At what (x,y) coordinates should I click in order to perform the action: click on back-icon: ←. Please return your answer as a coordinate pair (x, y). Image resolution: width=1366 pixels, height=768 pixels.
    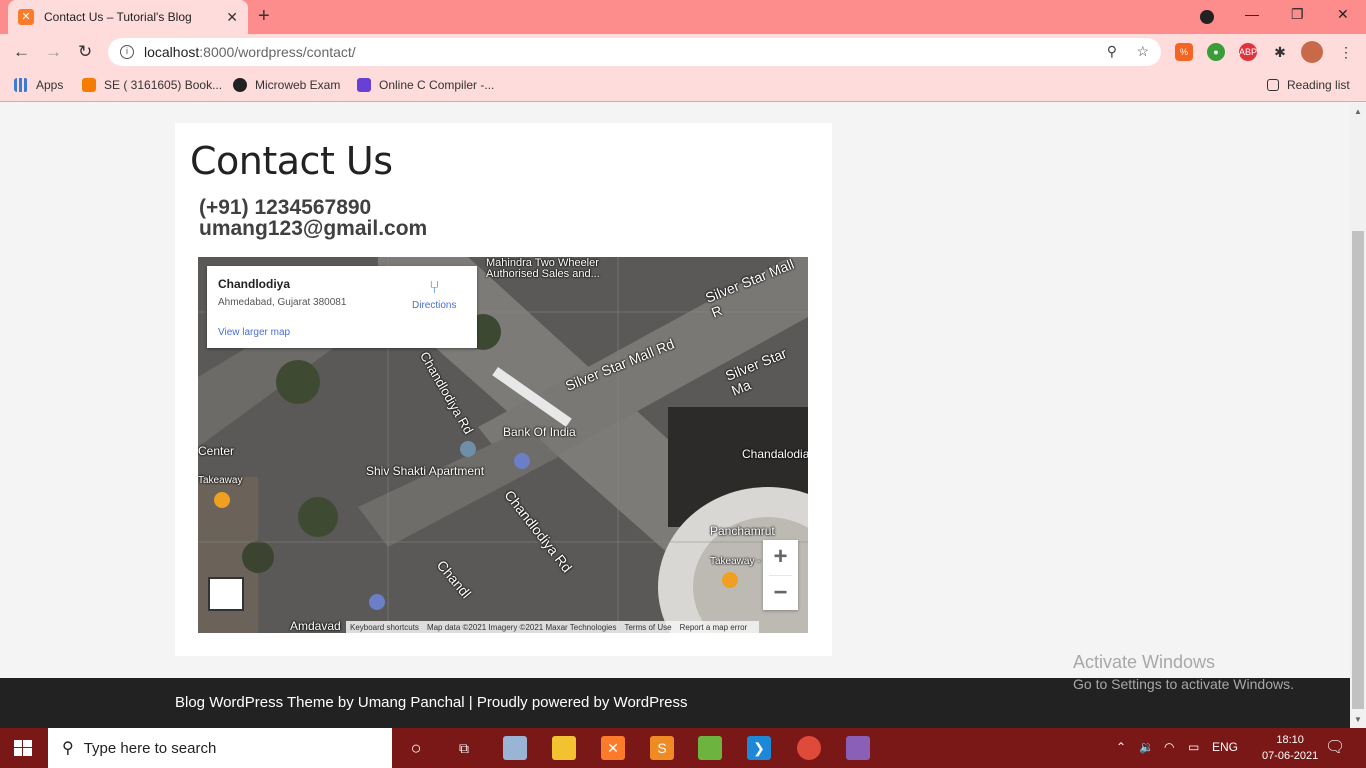
    Looking at the image, I should click on (21, 52).